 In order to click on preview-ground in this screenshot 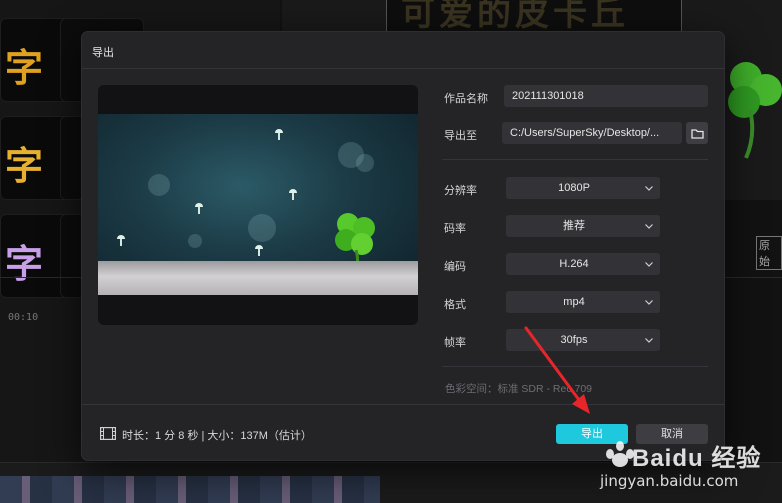, I will do `click(258, 278)`.